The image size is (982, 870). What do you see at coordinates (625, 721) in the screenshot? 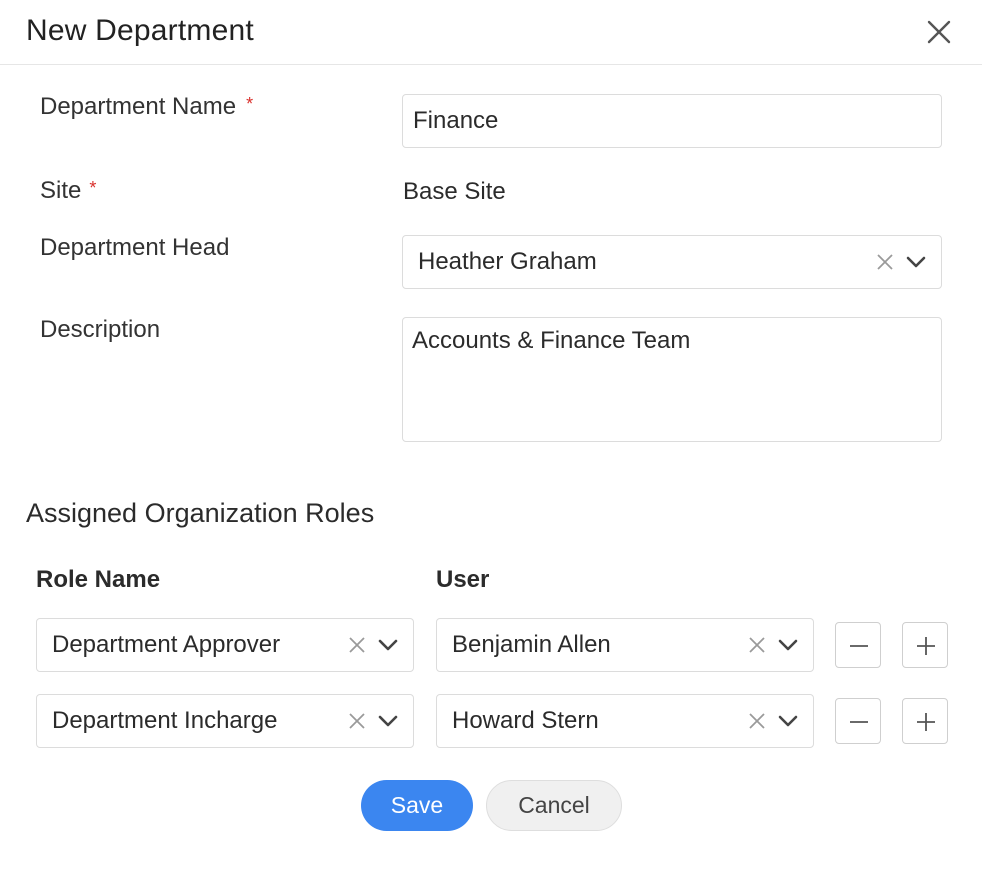
I see `user-select: Howard Stern` at bounding box center [625, 721].